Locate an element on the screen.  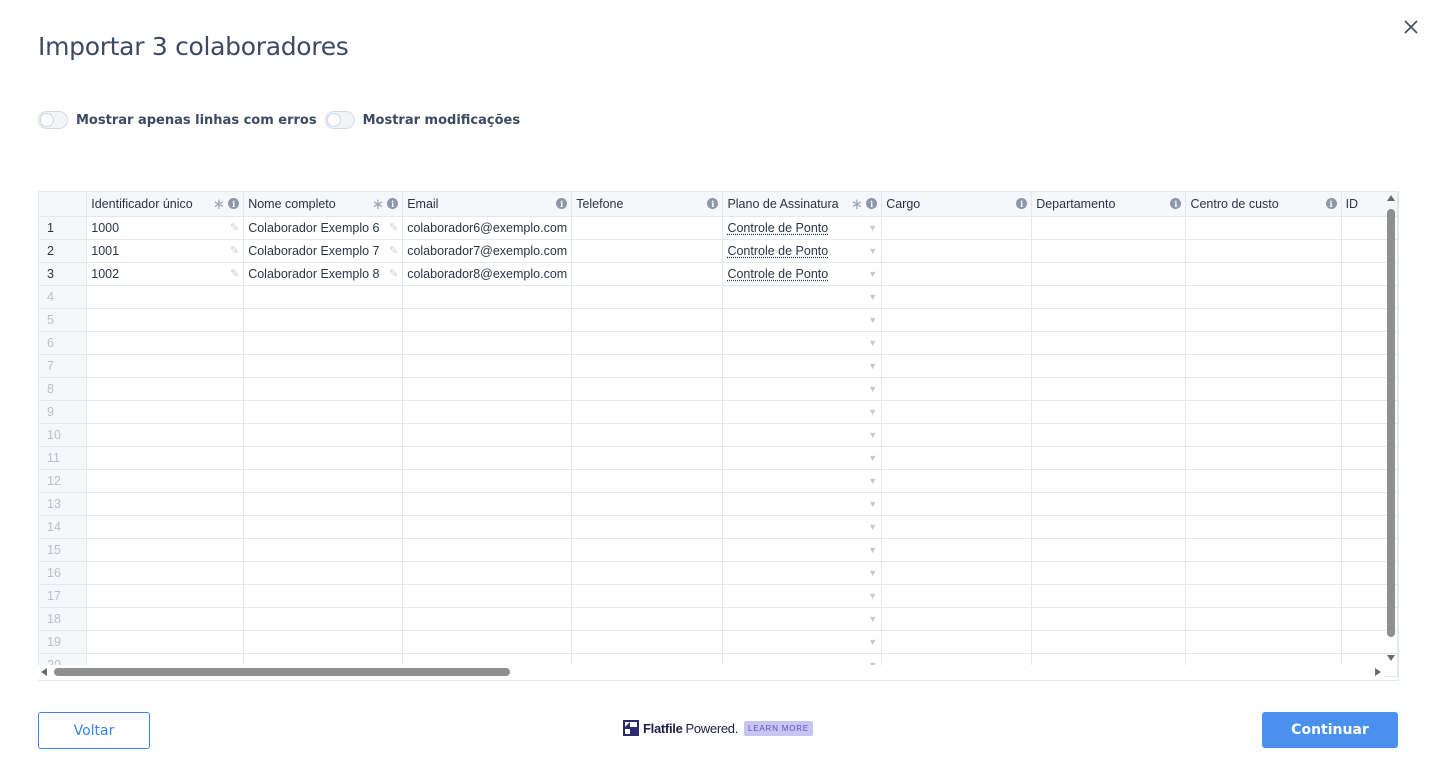
grid-cell-cost is located at coordinates (1263, 228).